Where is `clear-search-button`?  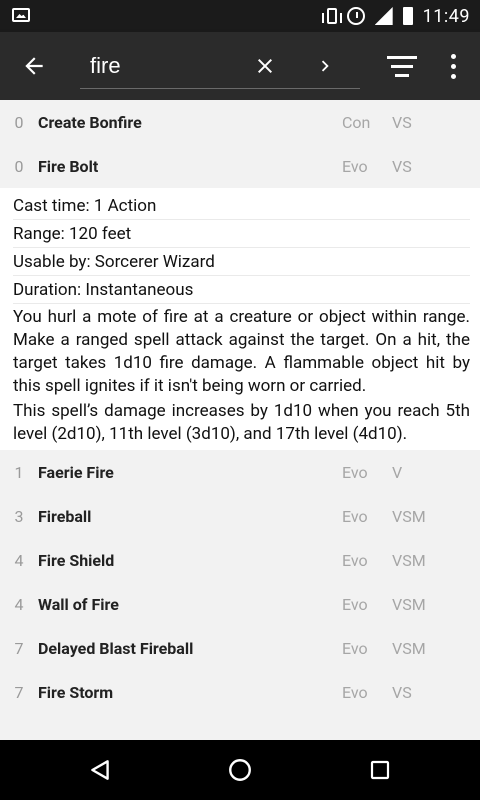 clear-search-button is located at coordinates (265, 66).